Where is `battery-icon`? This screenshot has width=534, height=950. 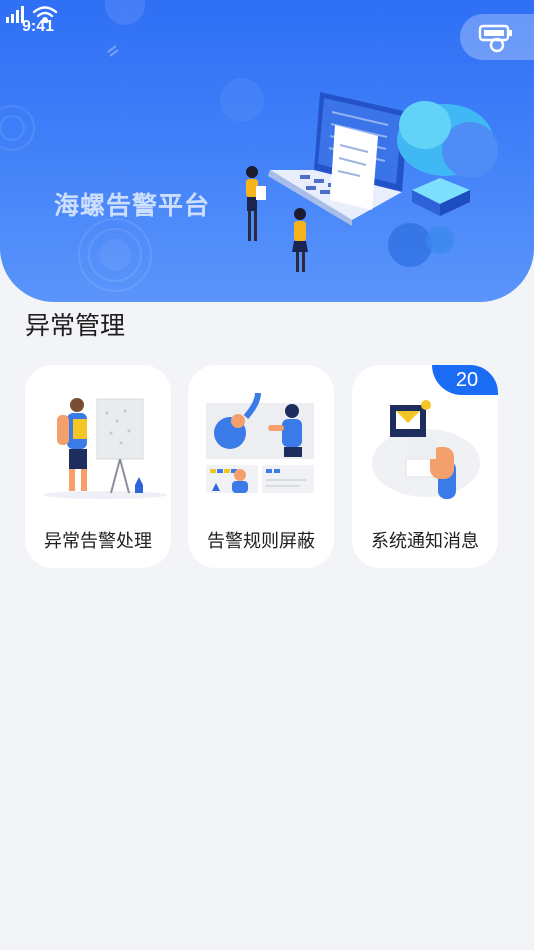
battery-icon is located at coordinates (495, 38).